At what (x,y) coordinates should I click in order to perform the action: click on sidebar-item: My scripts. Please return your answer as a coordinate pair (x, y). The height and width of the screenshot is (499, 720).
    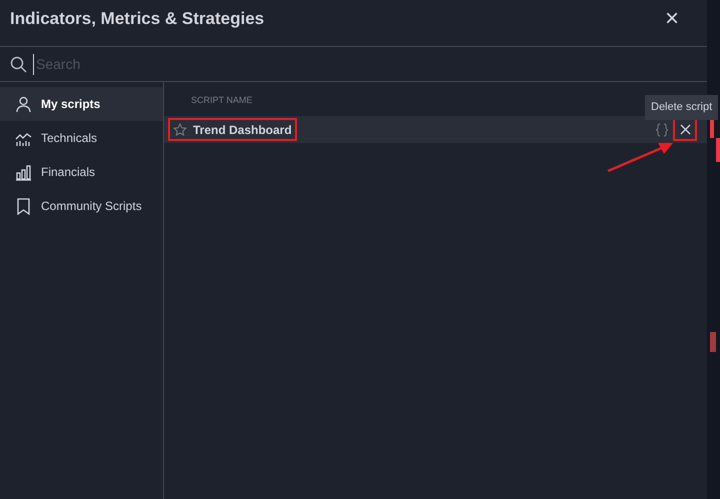
    Looking at the image, I should click on (81, 104).